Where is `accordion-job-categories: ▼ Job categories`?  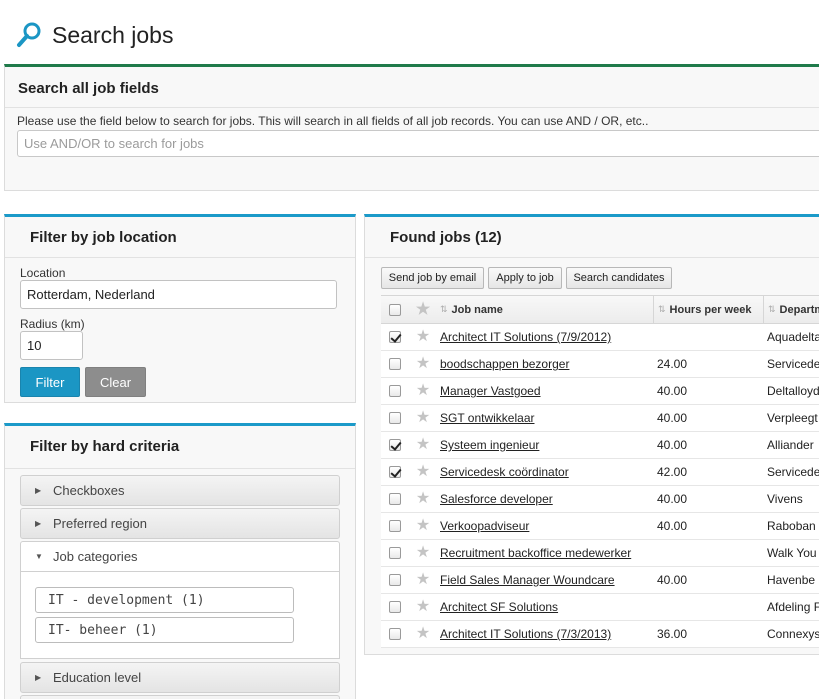
accordion-job-categories: ▼ Job categories is located at coordinates (180, 556).